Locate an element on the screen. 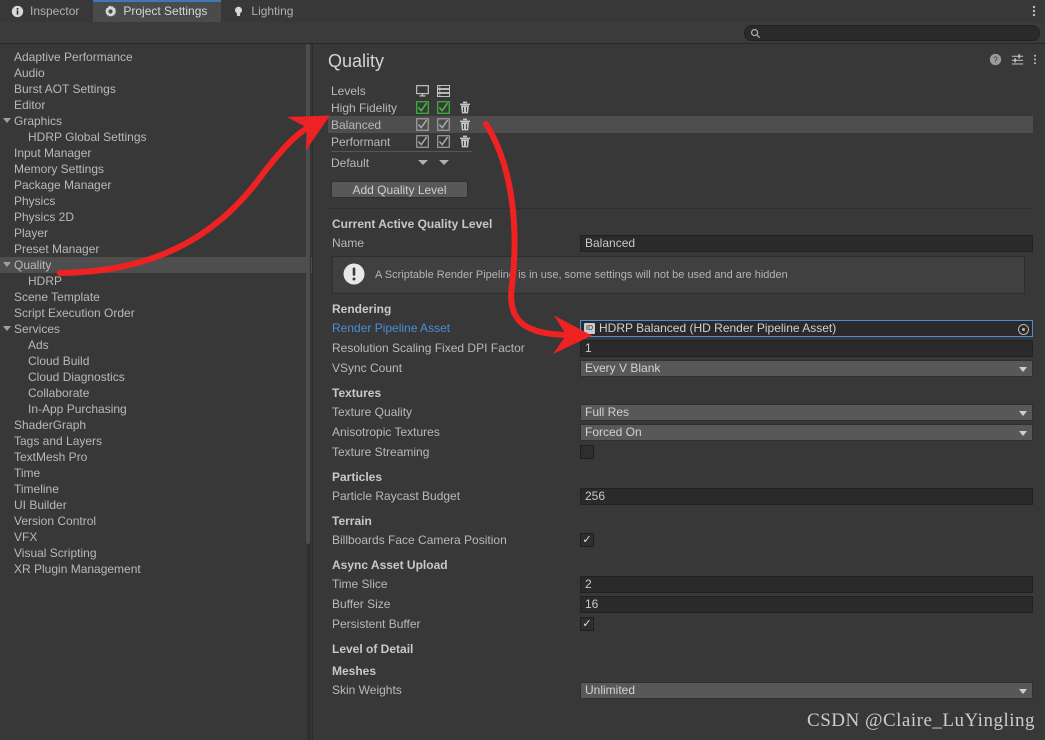 The image size is (1045, 740). panel-kebab-menu-icon is located at coordinates (1035, 59).